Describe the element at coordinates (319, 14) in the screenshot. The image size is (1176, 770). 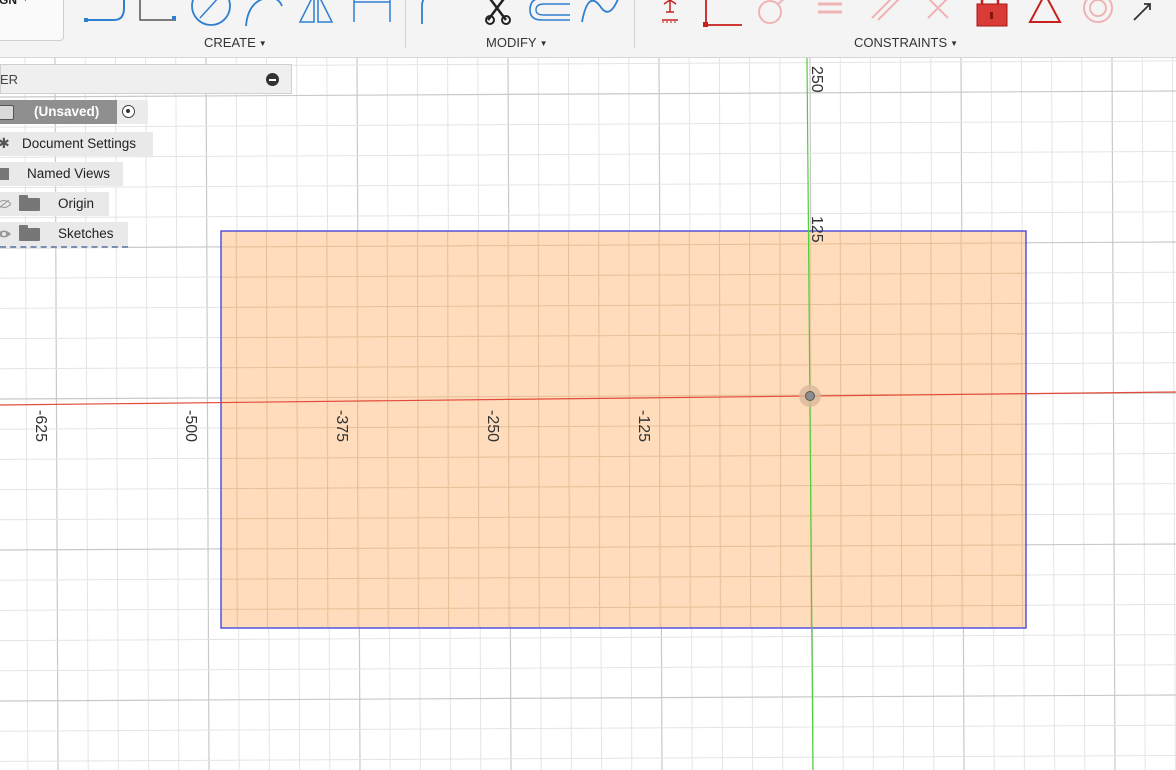
I see `mirror-tool-icon` at that location.